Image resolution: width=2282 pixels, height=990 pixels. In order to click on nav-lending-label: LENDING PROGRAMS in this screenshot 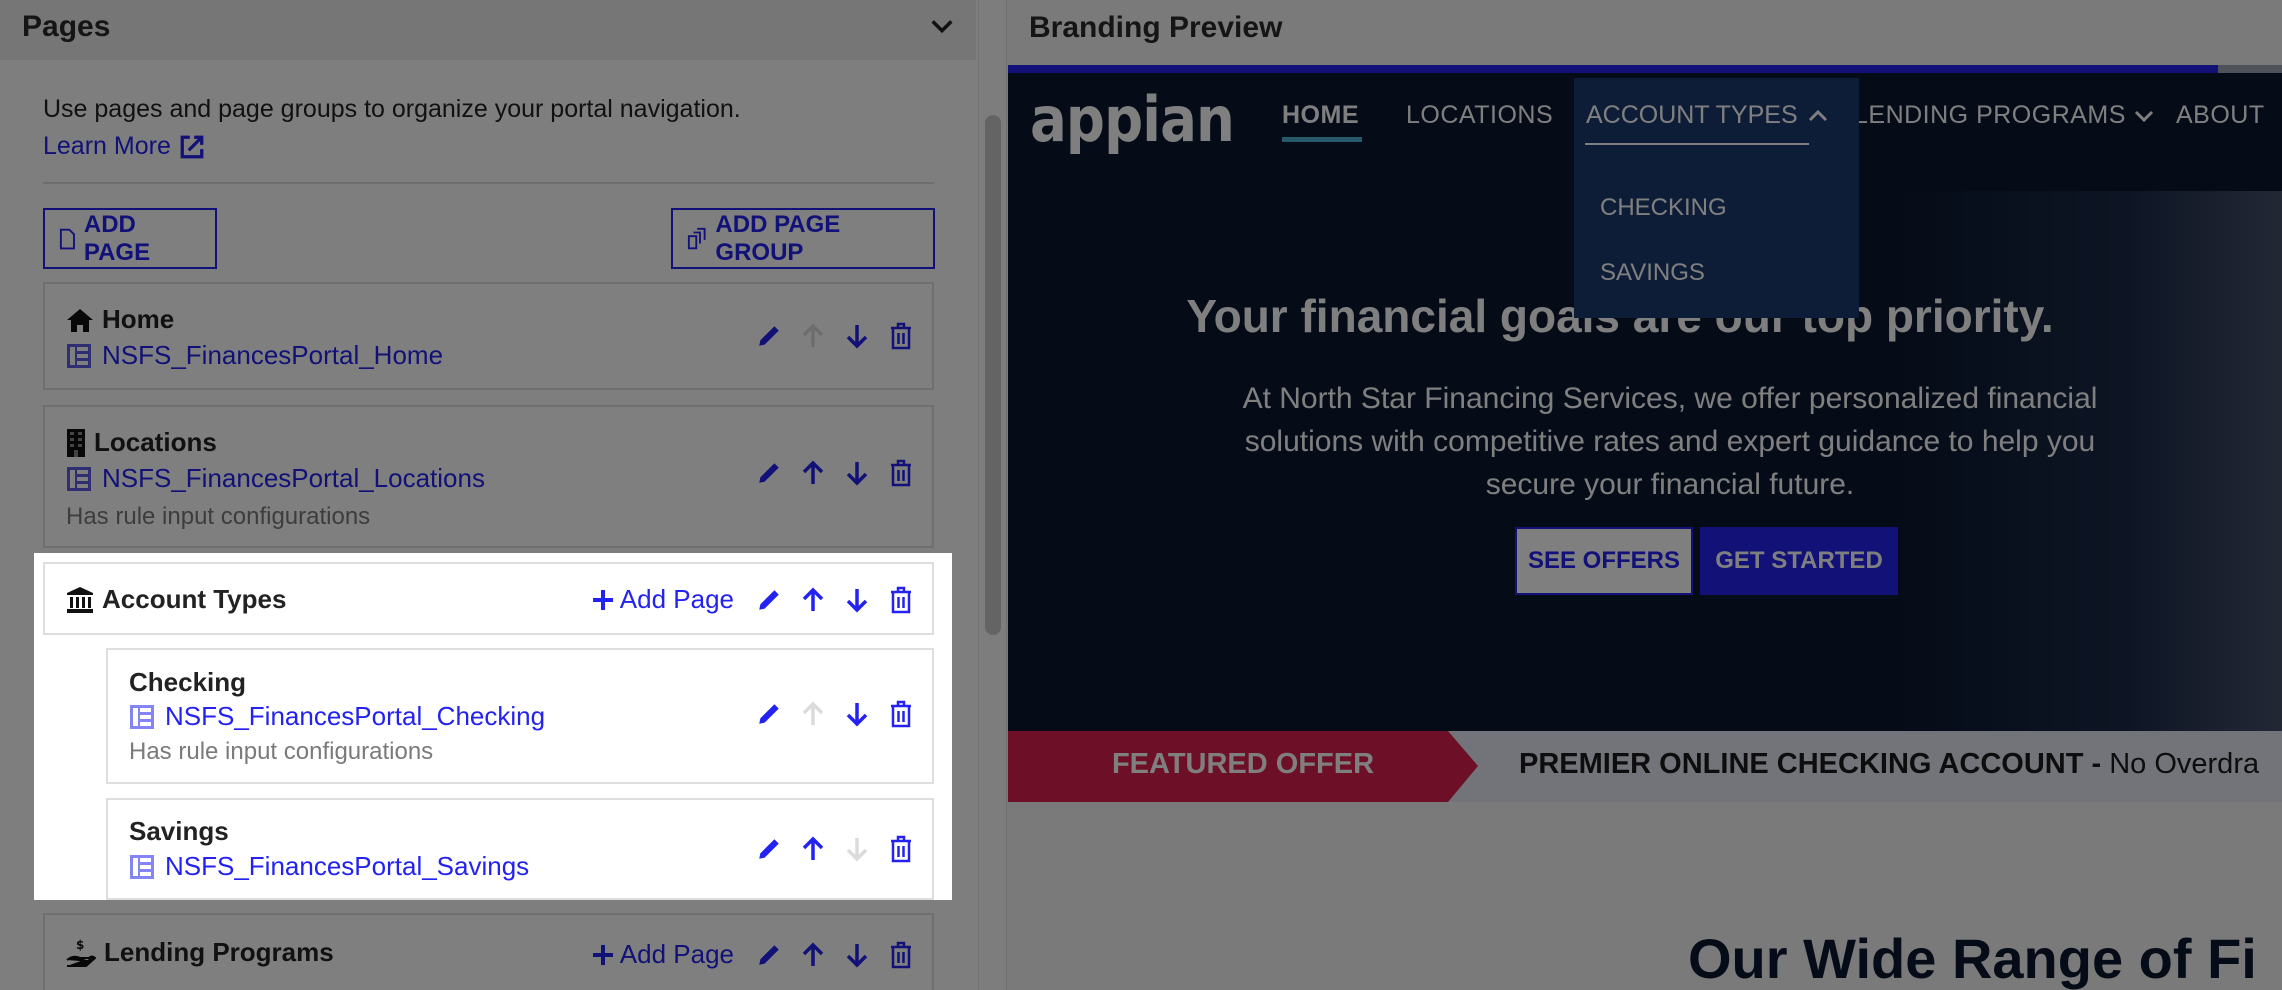, I will do `click(1990, 115)`.